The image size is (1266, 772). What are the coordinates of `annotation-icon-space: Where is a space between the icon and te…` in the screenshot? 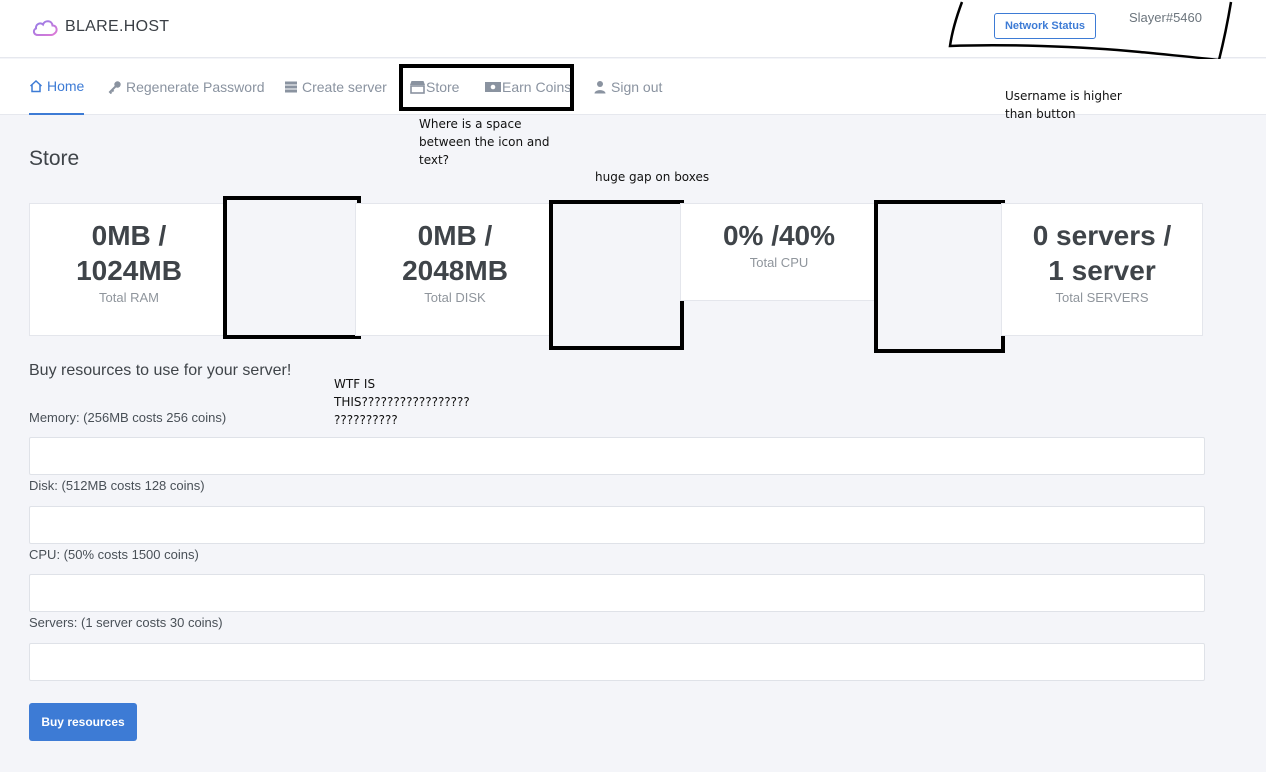 It's located at (484, 142).